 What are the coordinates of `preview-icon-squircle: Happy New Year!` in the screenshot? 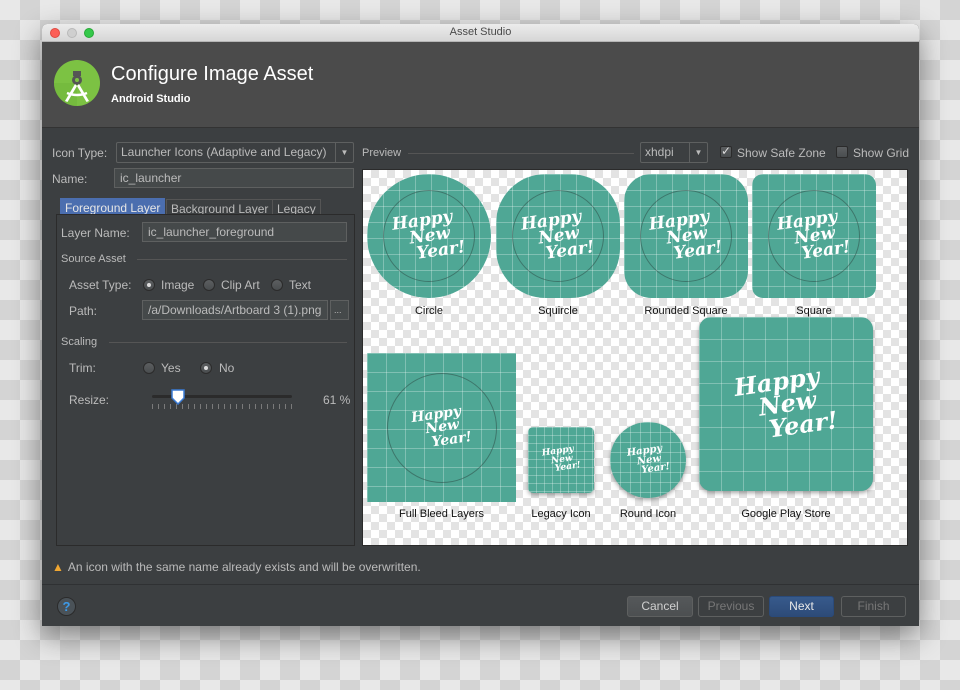 It's located at (558, 236).